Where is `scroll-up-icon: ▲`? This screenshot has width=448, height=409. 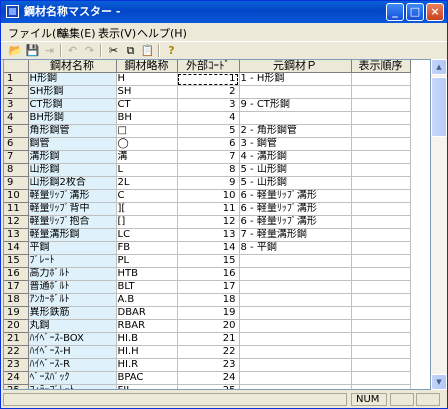 scroll-up-icon: ▲ is located at coordinates (439, 67).